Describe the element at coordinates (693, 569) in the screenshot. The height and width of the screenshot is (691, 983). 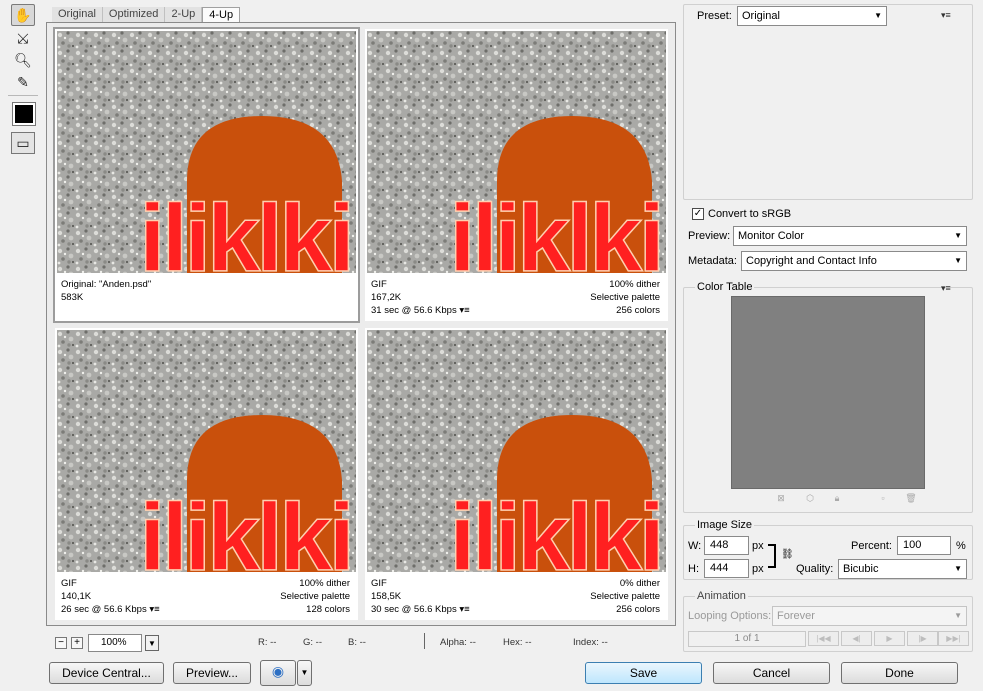
I see `height-label: H:` at that location.